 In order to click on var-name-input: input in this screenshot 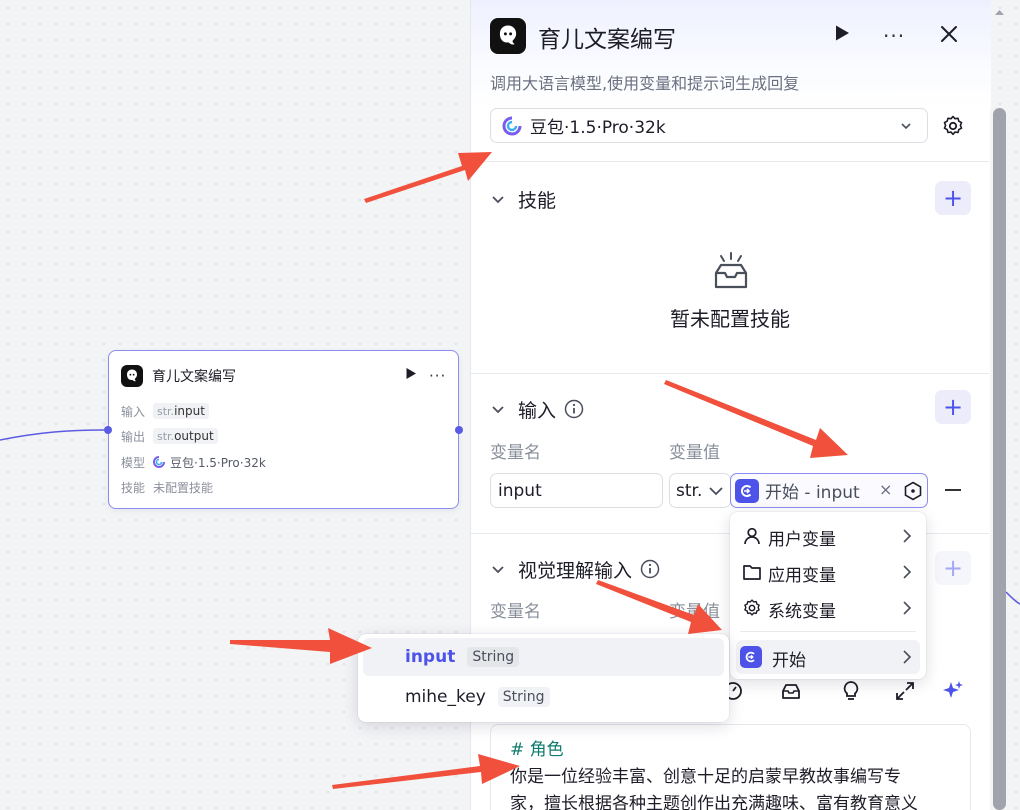, I will do `click(576, 490)`.